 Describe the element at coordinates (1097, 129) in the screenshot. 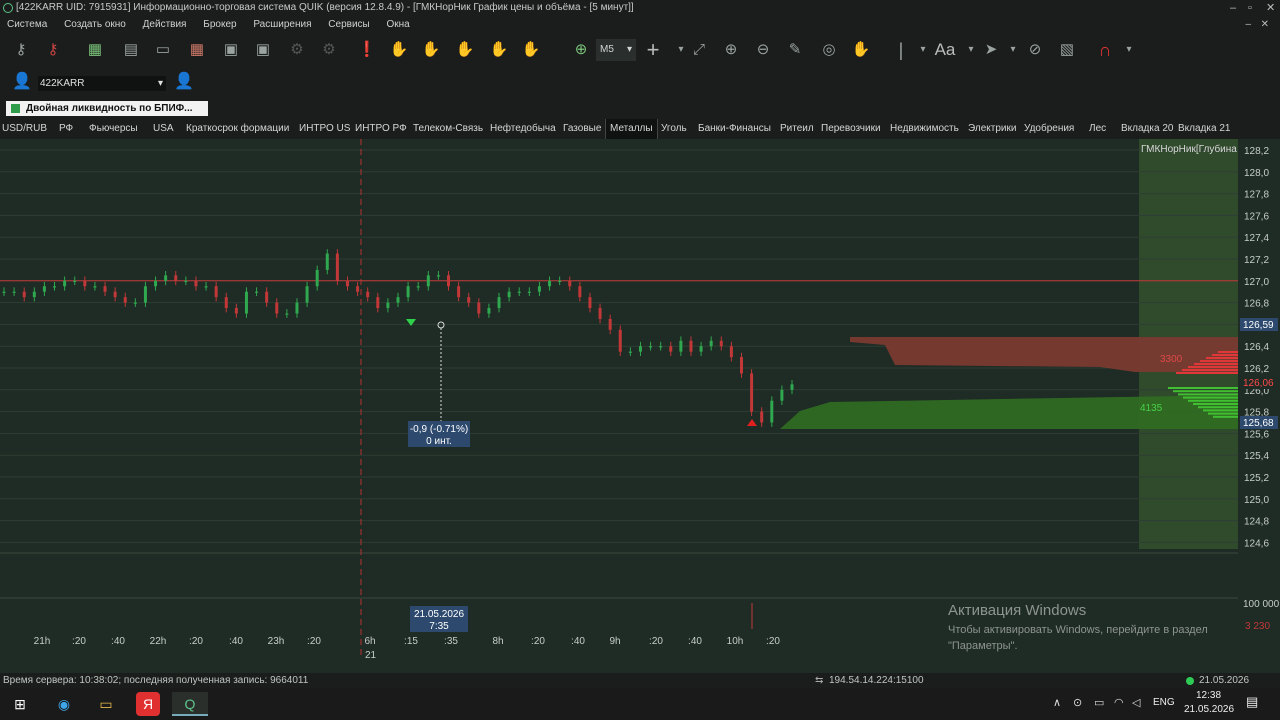

I see `tab-forest: Лес` at that location.